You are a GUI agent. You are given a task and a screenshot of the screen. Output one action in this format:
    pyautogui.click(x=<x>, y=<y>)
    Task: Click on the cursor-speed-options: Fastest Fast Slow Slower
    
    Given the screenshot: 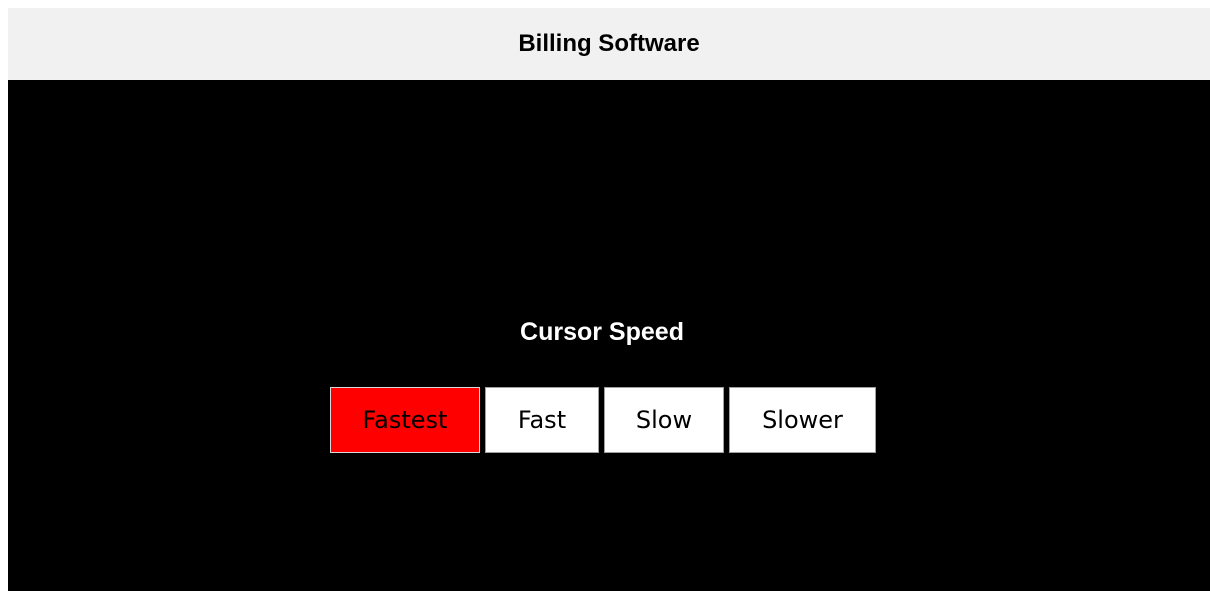 What is the action you would take?
    pyautogui.click(x=603, y=420)
    